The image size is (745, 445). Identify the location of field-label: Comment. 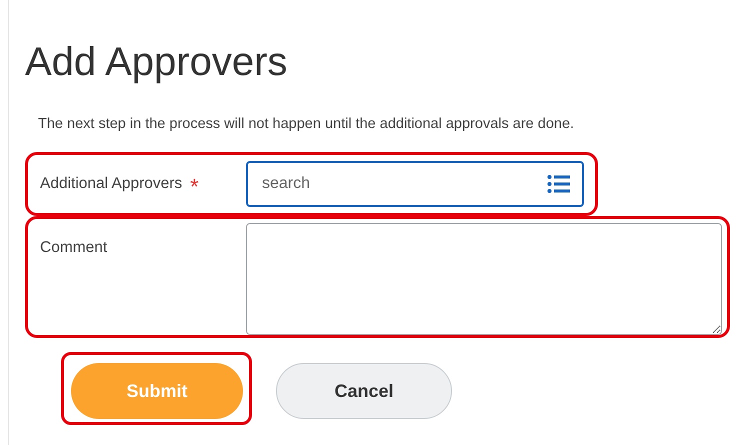
(74, 248).